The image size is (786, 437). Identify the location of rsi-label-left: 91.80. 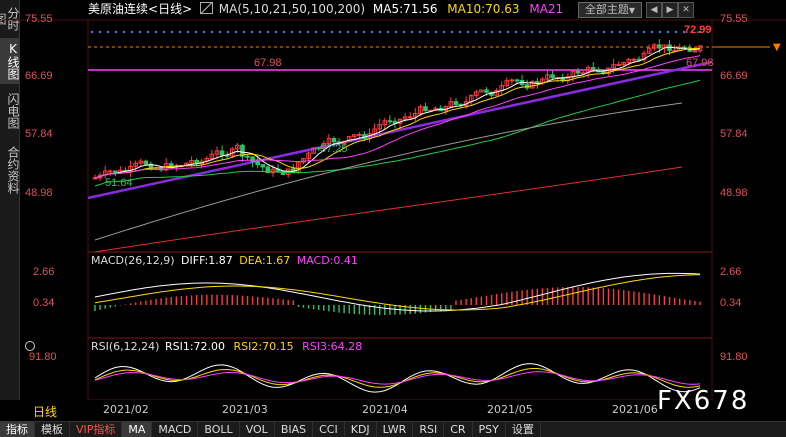
(43, 357).